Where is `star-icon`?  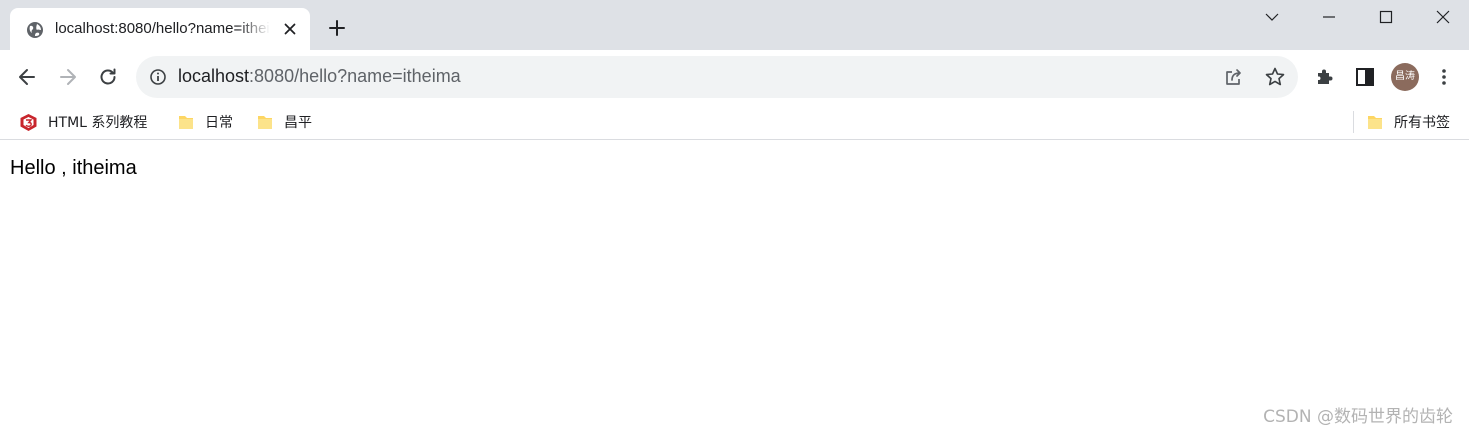
star-icon is located at coordinates (1275, 77).